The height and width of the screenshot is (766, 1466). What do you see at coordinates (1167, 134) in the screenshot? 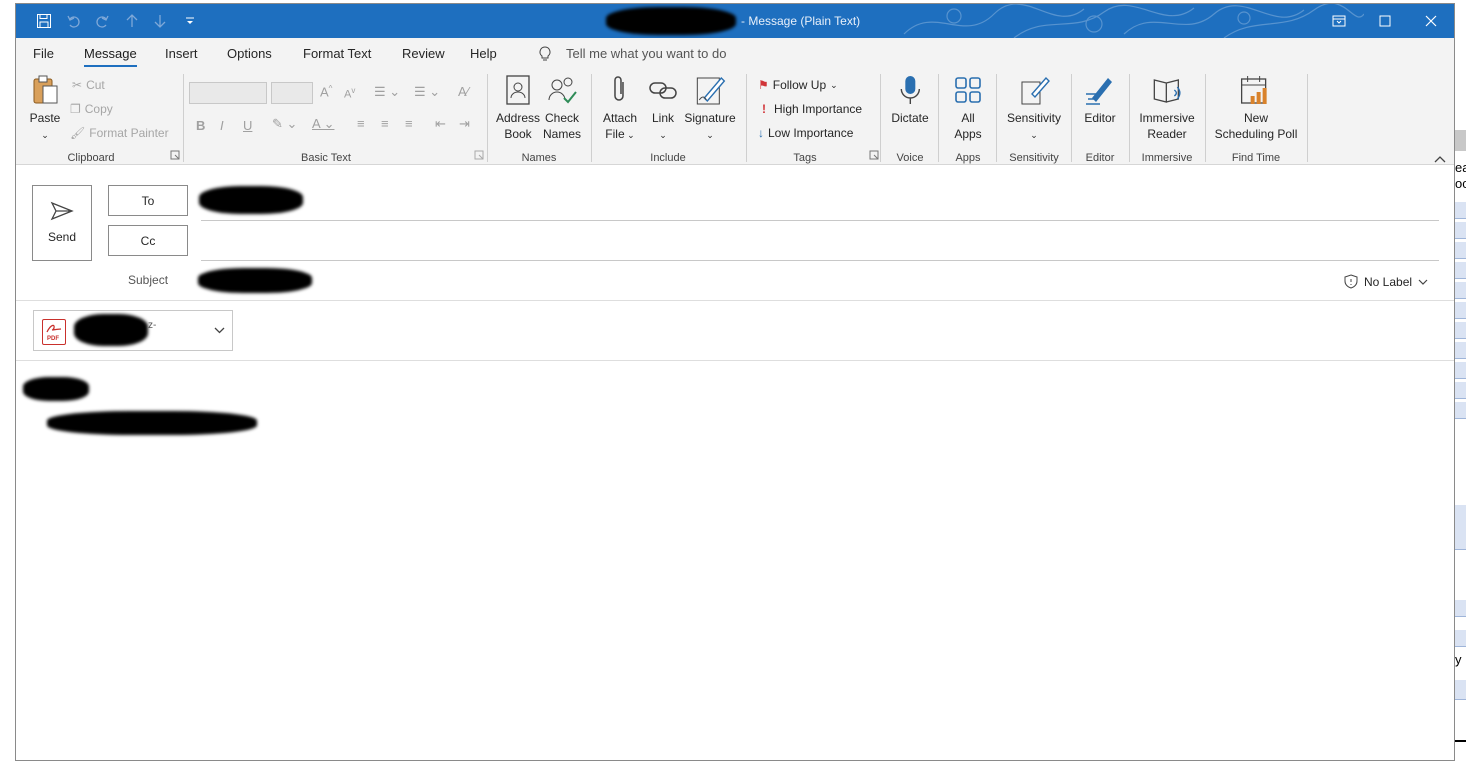
I see `immersive-reader-label-2: Reader` at bounding box center [1167, 134].